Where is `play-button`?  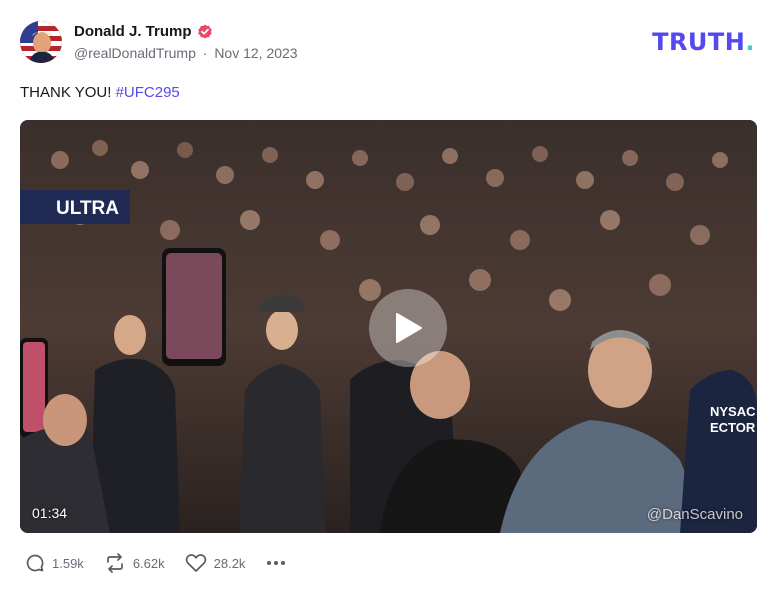
play-button is located at coordinates (408, 328).